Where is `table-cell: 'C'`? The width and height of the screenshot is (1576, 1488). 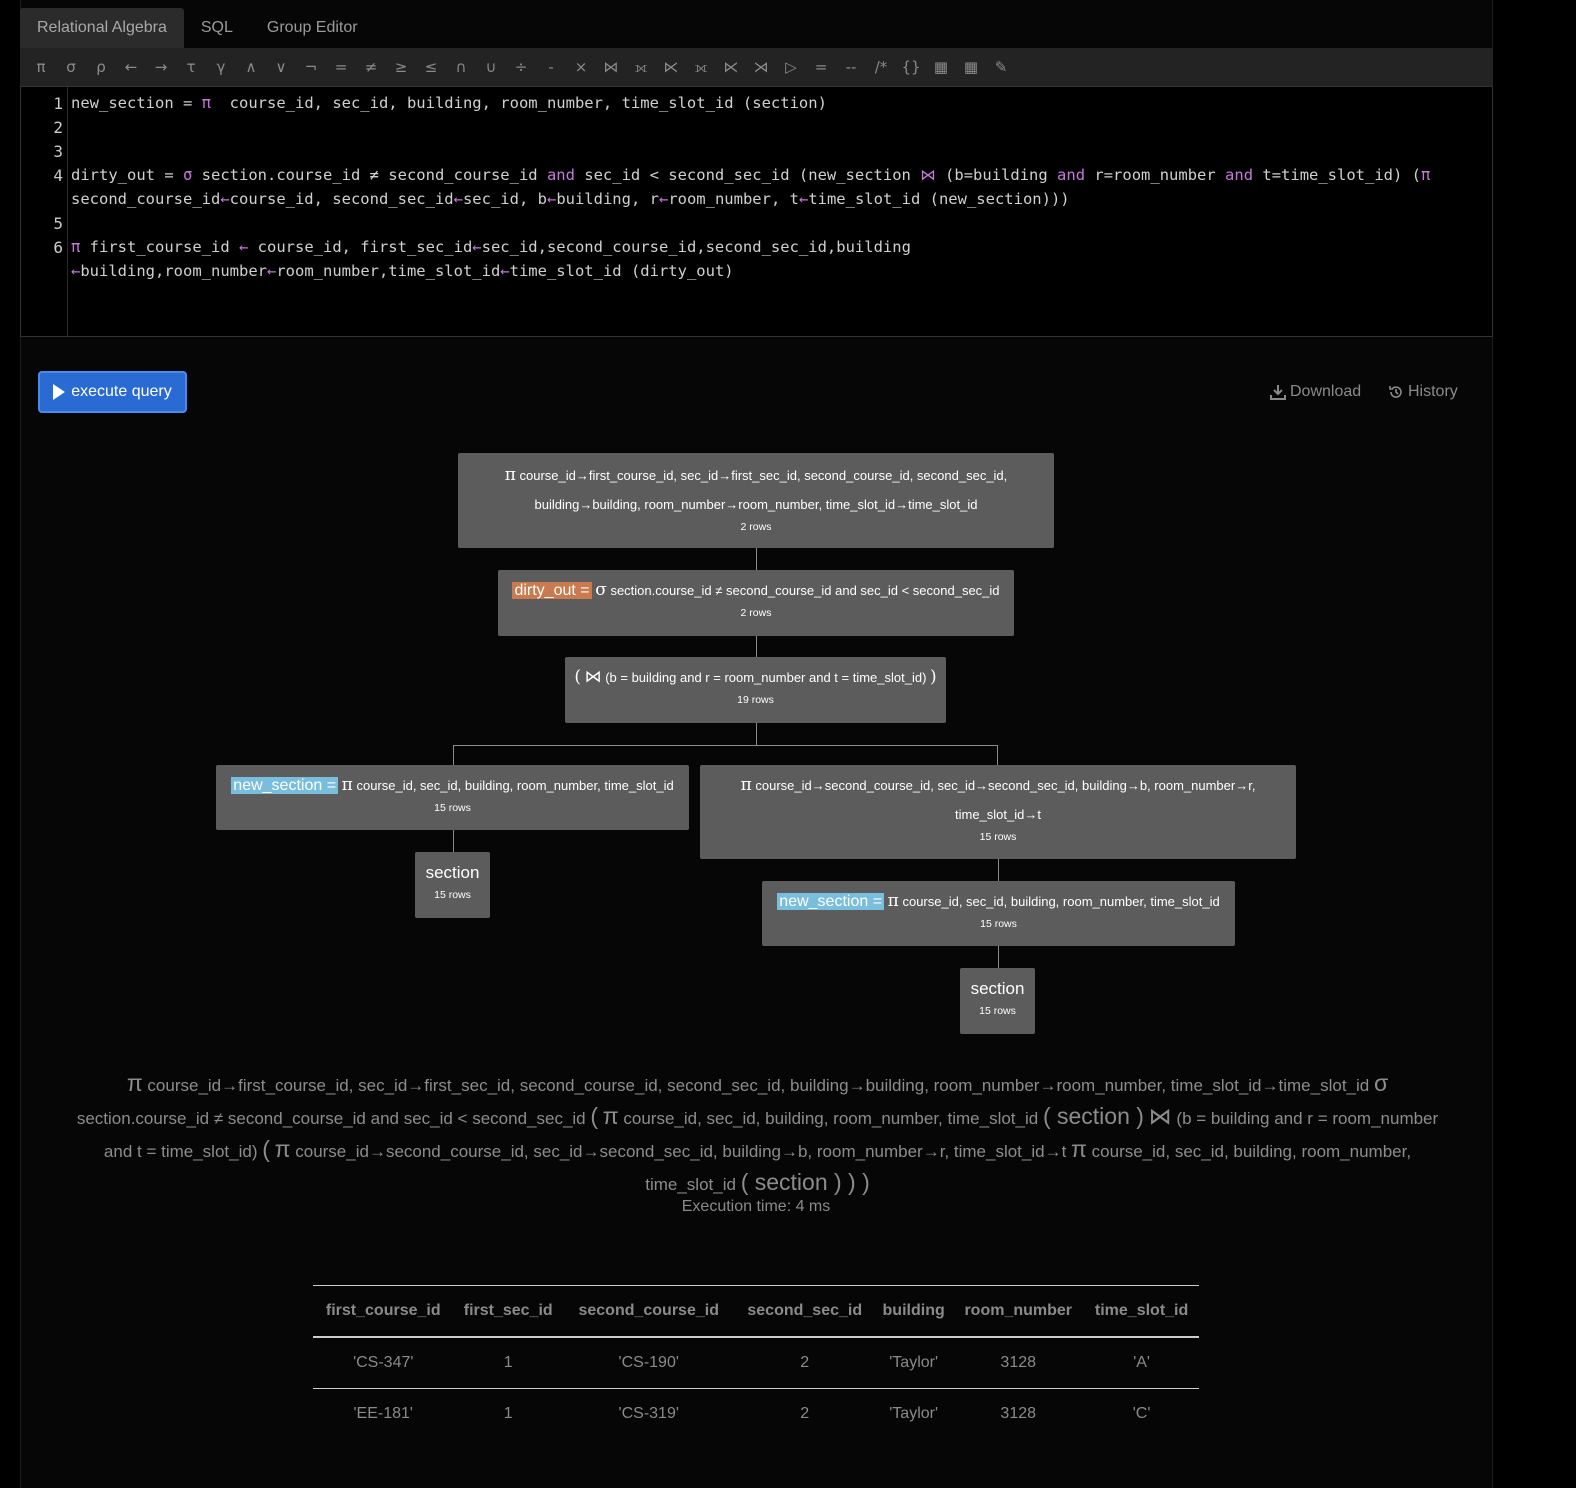 table-cell: 'C' is located at coordinates (1141, 1413).